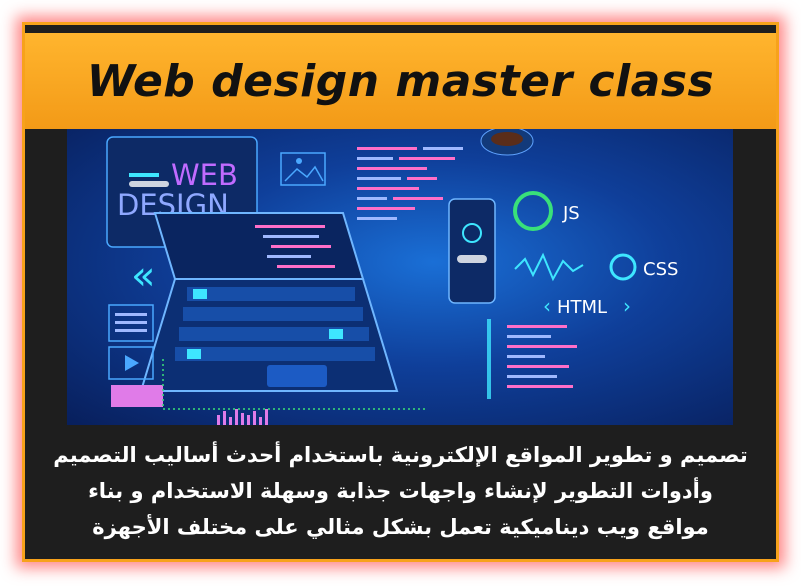  Describe the element at coordinates (131, 323) in the screenshot. I see `checklist-panel` at that location.